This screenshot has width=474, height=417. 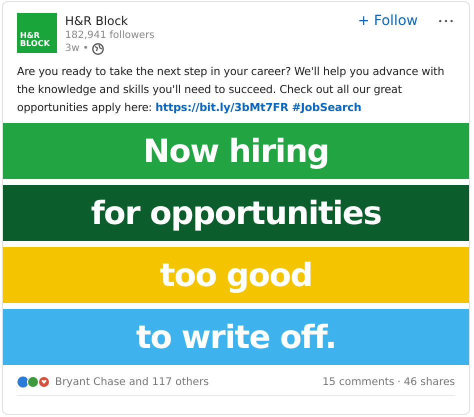 I want to click on more-button: •••, so click(x=446, y=21).